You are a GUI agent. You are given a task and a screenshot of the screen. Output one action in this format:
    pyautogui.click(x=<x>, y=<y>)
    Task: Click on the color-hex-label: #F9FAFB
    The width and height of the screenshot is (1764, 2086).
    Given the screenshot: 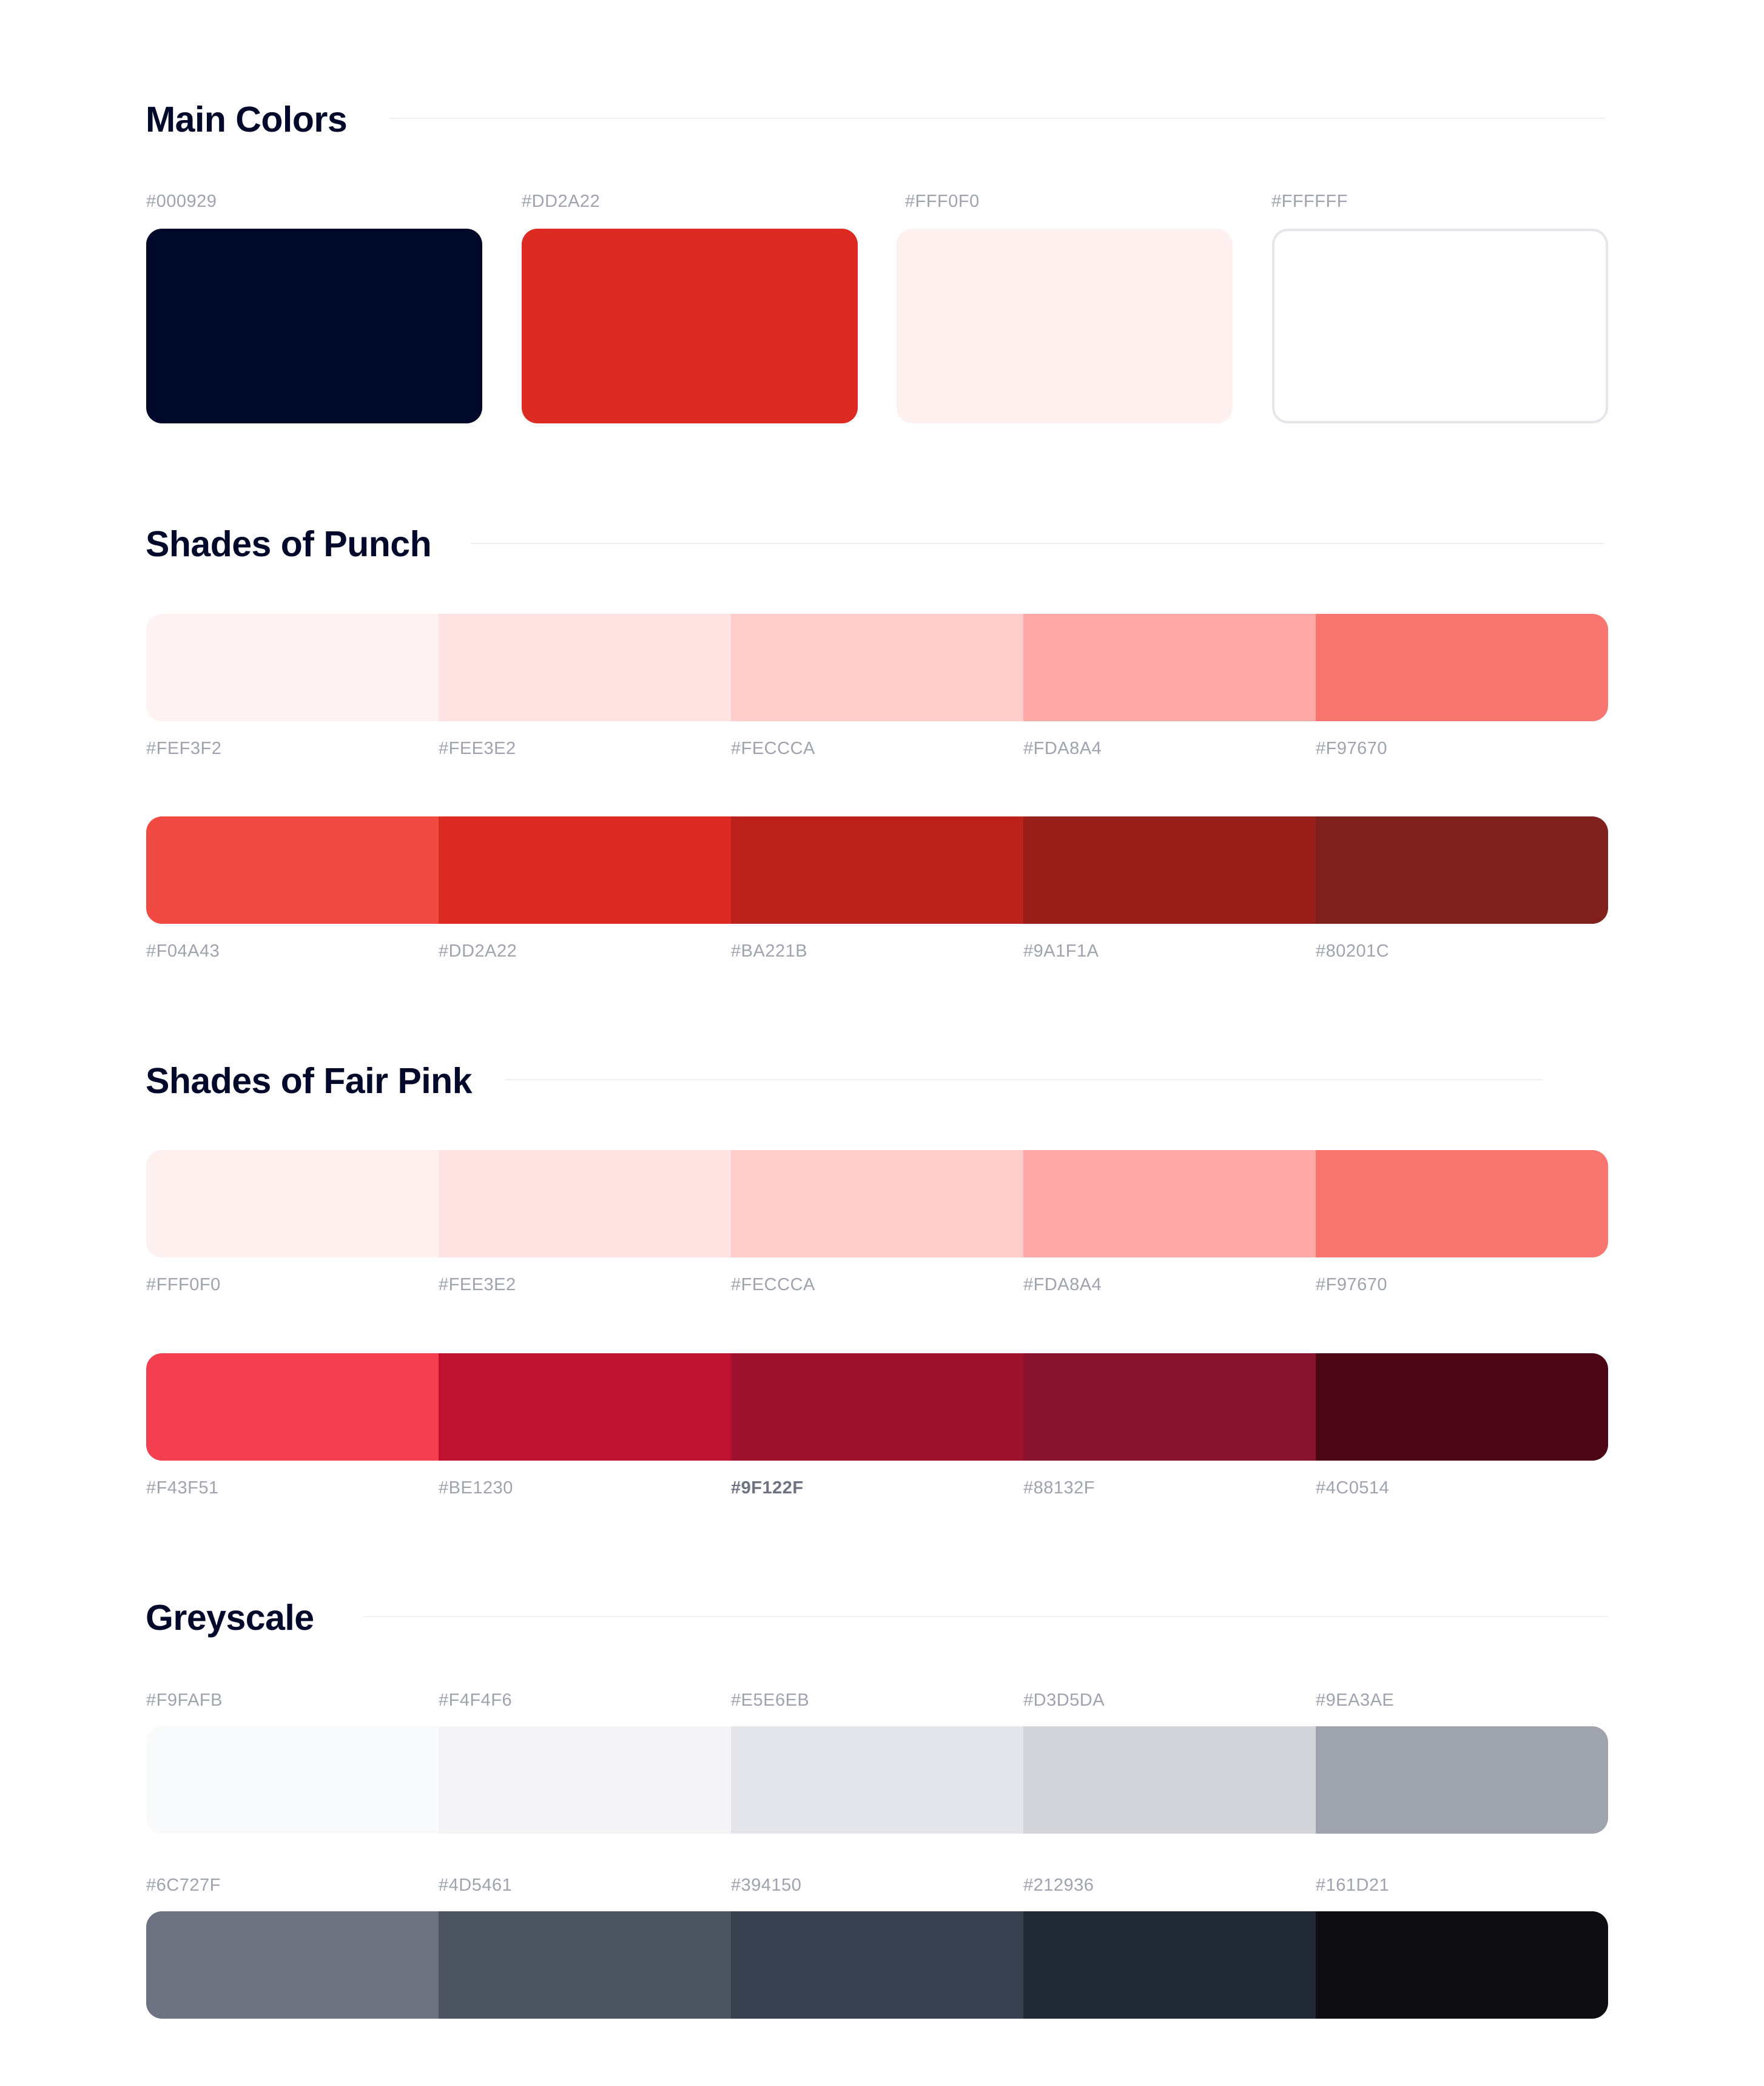 What is the action you would take?
    pyautogui.click(x=184, y=1700)
    